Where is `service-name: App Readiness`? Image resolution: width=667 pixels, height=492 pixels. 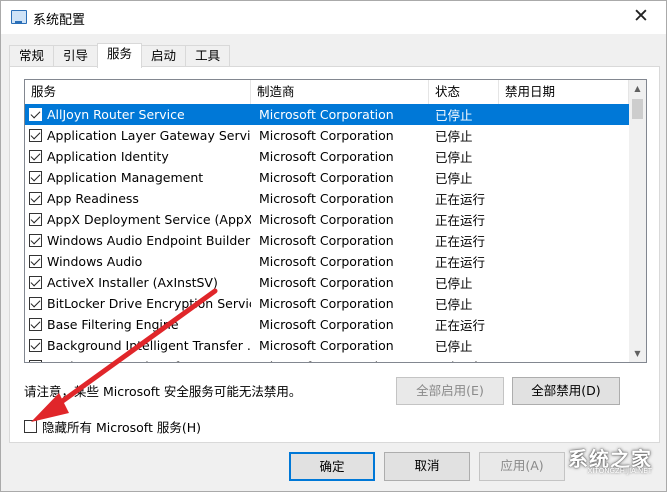 service-name: App Readiness is located at coordinates (93, 198).